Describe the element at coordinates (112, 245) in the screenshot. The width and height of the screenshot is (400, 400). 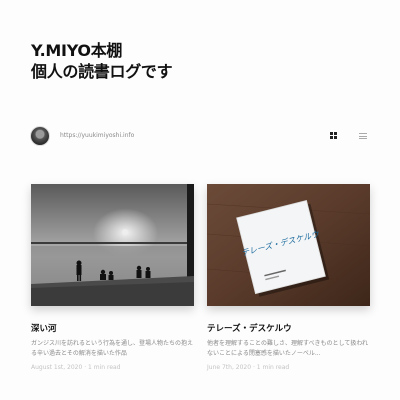
I see `post-thumbnail` at that location.